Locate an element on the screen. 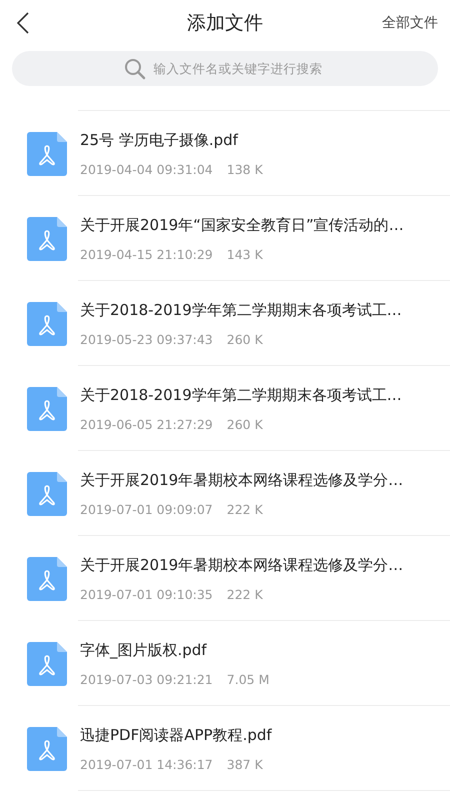 The height and width of the screenshot is (794, 450). file-date: 2019-07-03 09:21:21 is located at coordinates (146, 679).